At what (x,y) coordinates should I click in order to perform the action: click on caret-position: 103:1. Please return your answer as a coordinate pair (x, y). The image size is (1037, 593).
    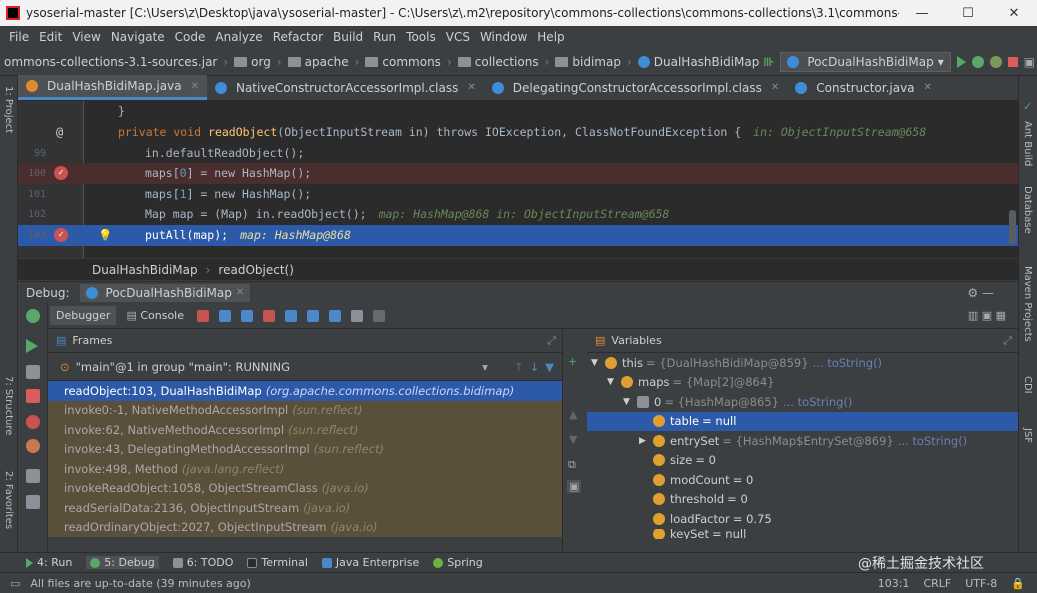
    Looking at the image, I should click on (894, 583).